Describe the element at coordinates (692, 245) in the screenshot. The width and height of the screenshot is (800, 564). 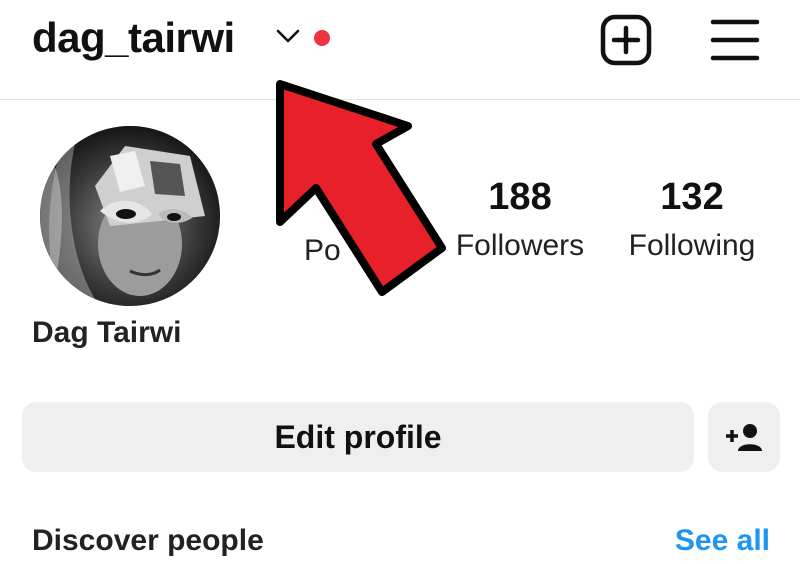
I see `following-label: Following` at that location.